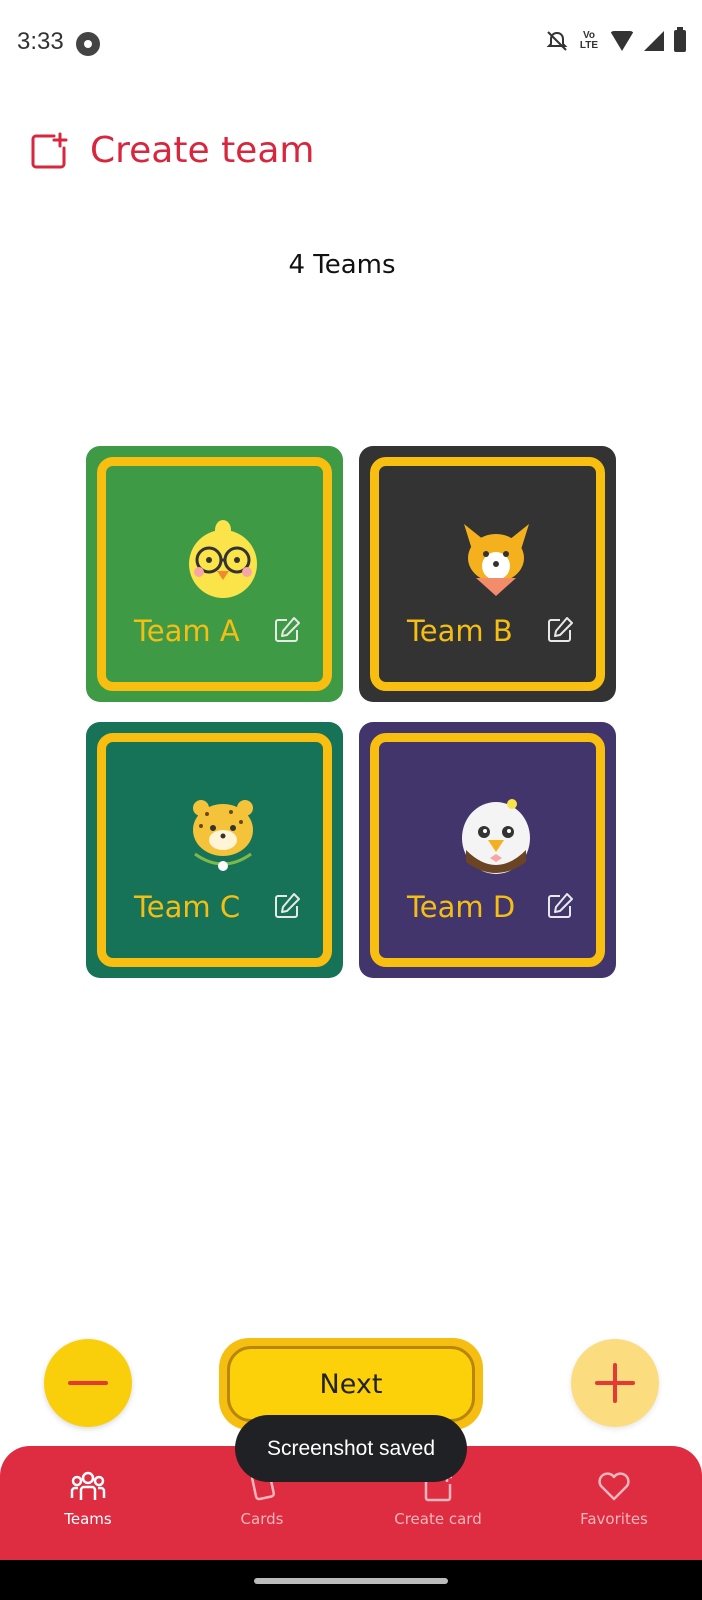 This screenshot has height=1600, width=702. I want to click on home-indicator, so click(351, 1581).